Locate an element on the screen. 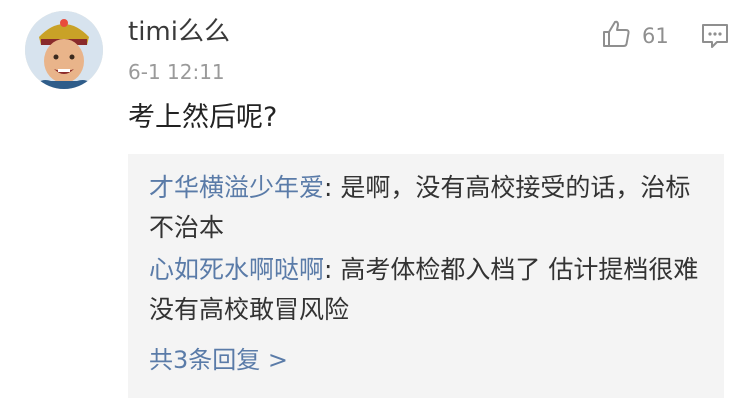 This screenshot has height=404, width=750. avatar is located at coordinates (64, 50).